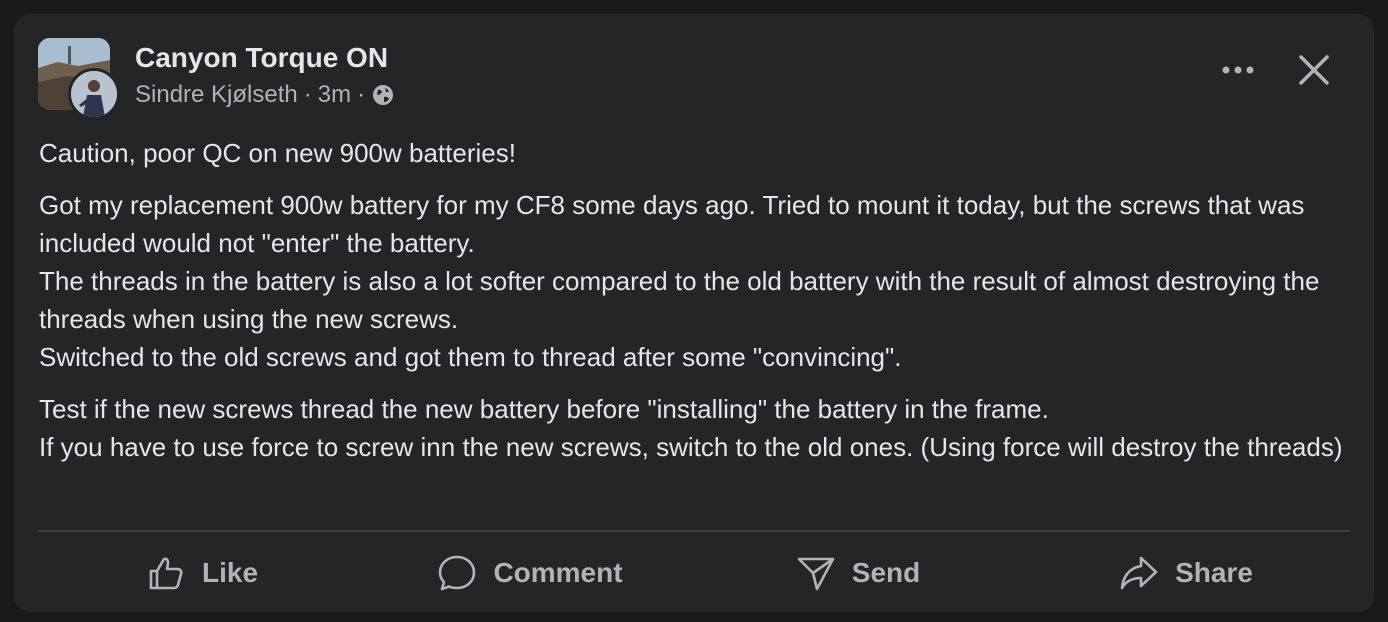 The image size is (1388, 622). I want to click on avatar, so click(94, 94).